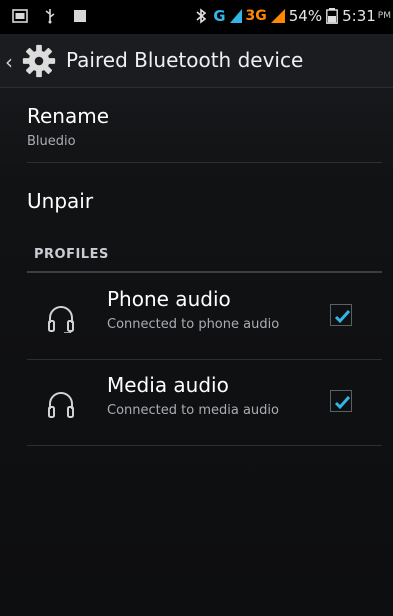  I want to click on page-title: Paired Bluetooth device, so click(185, 60).